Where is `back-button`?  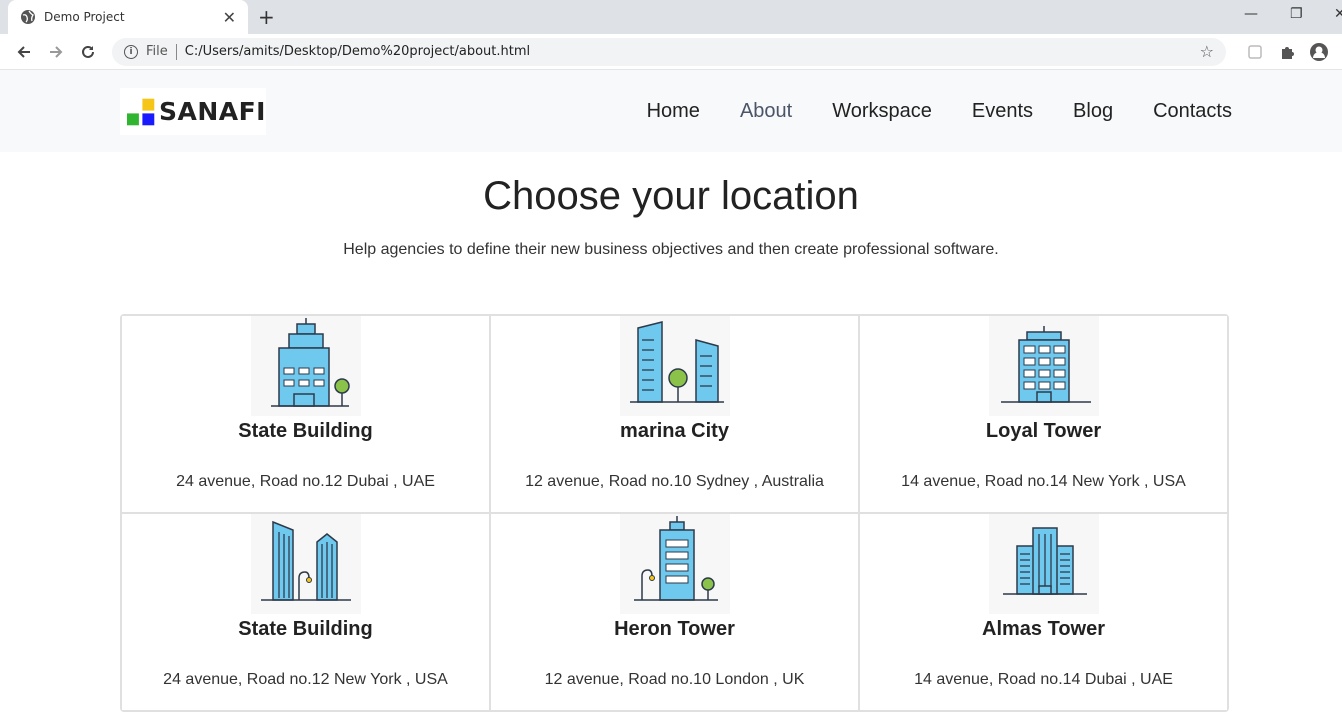 back-button is located at coordinates (24, 52).